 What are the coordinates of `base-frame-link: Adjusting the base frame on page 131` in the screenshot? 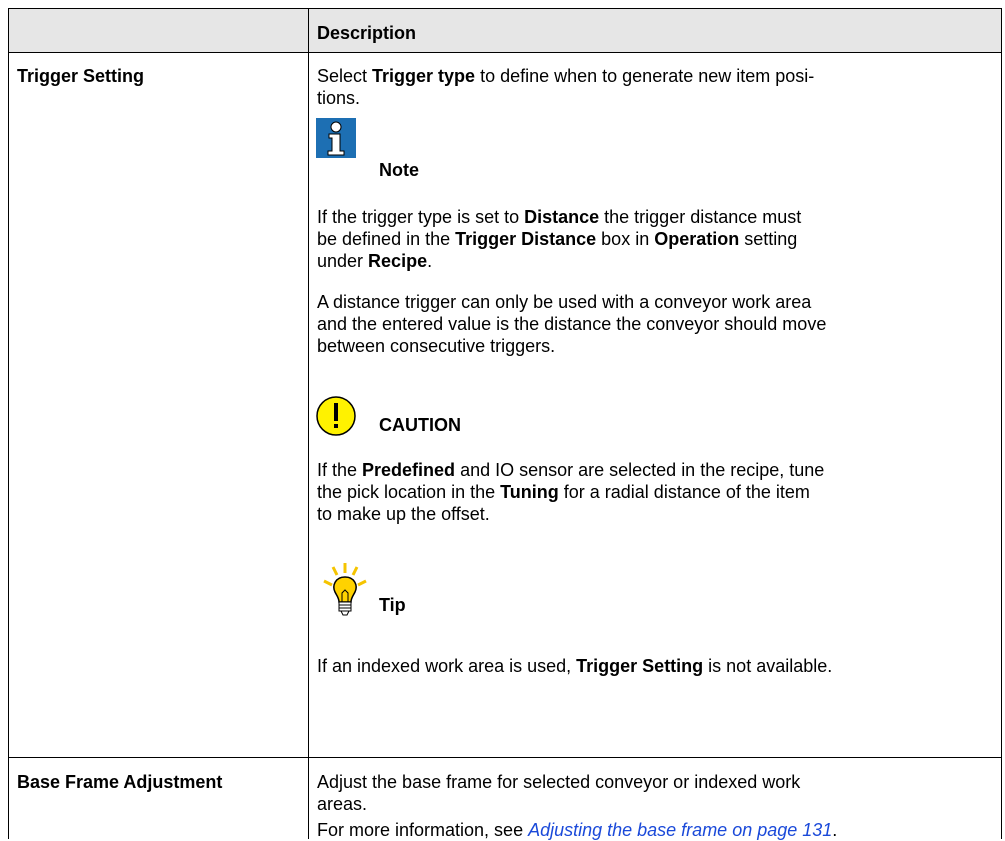 It's located at (680, 830).